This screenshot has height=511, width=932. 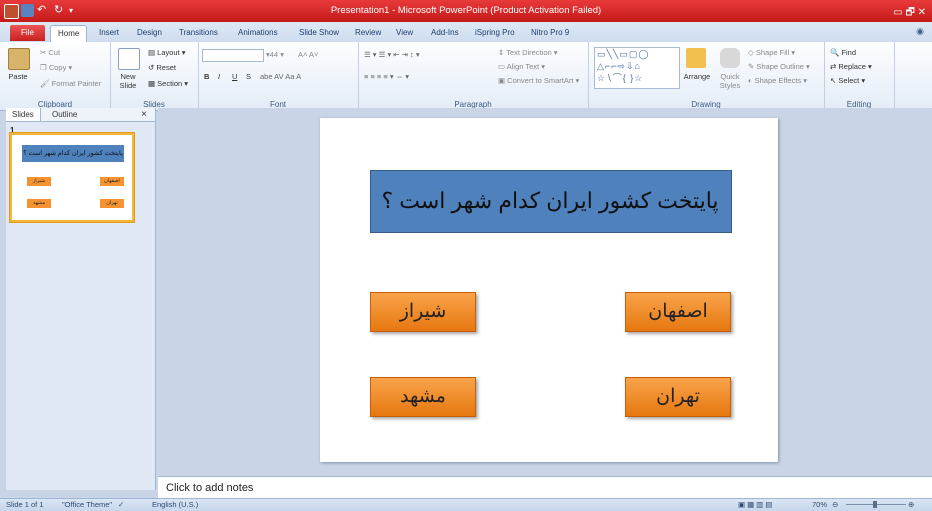 I want to click on copy-button: ❐ Copy ▾, so click(x=56, y=67).